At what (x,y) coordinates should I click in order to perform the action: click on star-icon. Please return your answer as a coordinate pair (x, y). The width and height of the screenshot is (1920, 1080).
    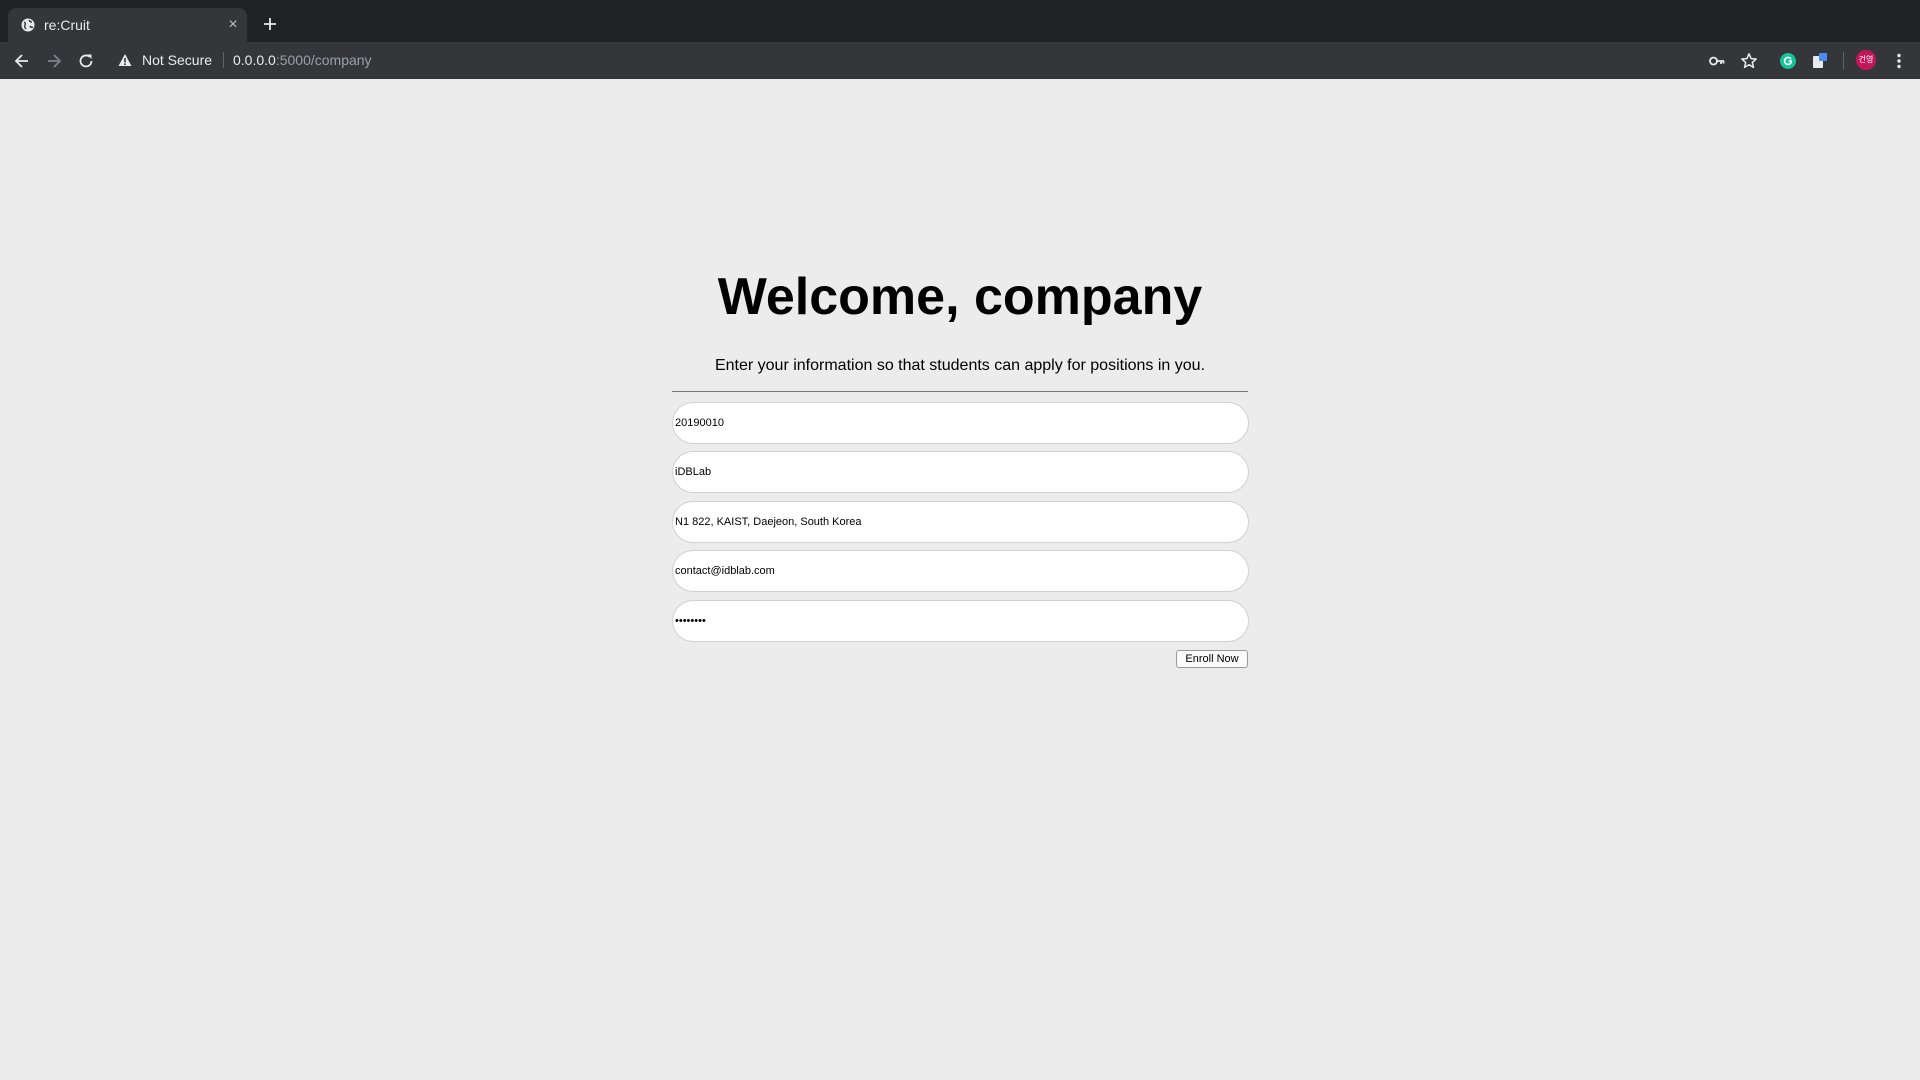
    Looking at the image, I should click on (1749, 61).